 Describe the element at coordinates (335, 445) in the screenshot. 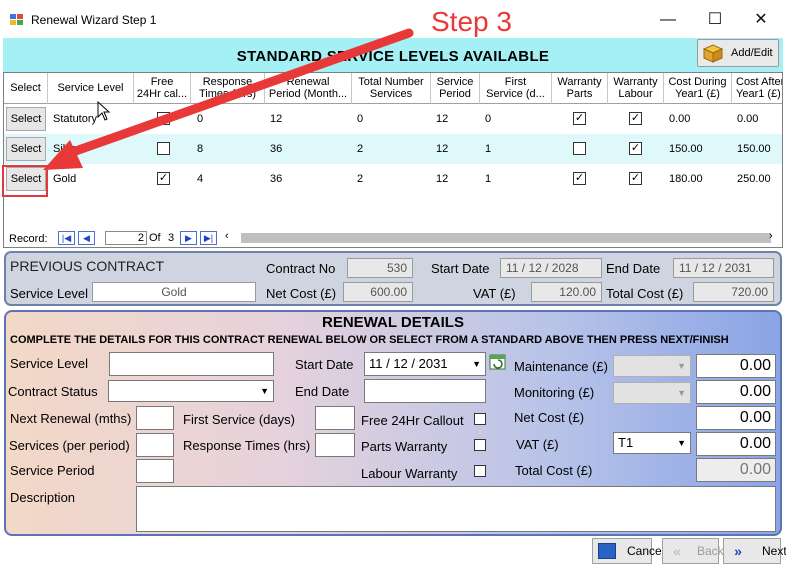

I see `response-times-input` at that location.